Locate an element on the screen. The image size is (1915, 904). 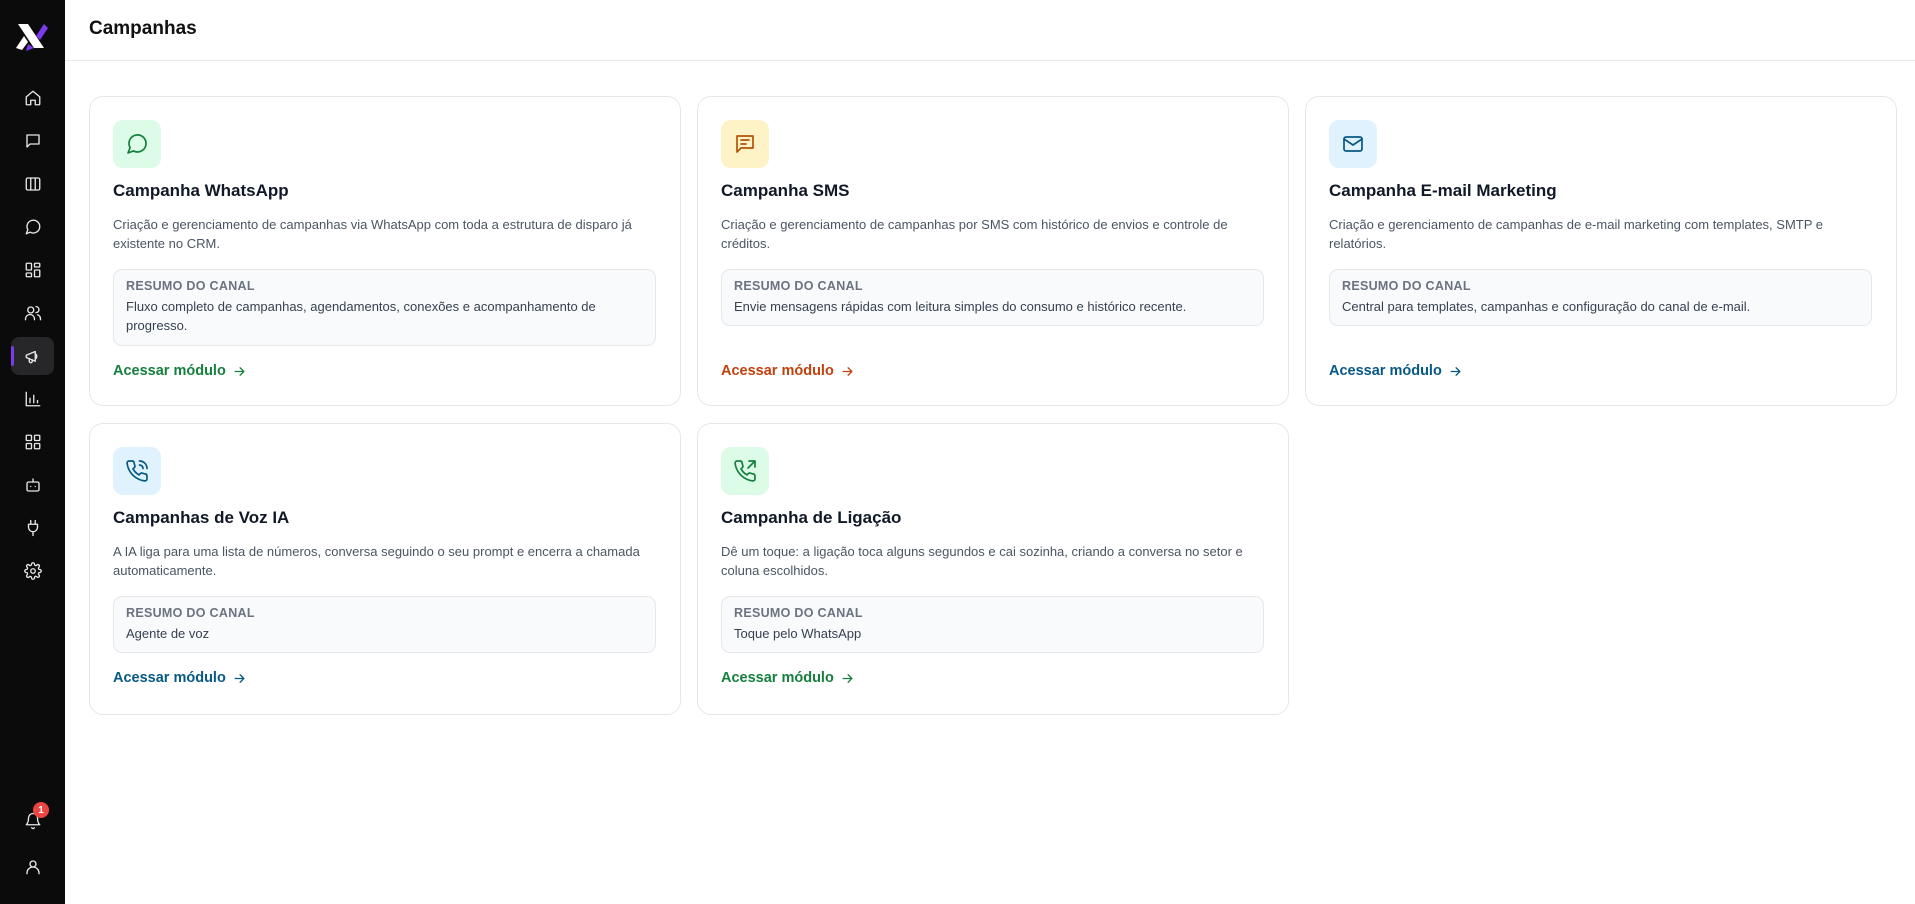
summary-text: Agente de voz is located at coordinates (168, 633).